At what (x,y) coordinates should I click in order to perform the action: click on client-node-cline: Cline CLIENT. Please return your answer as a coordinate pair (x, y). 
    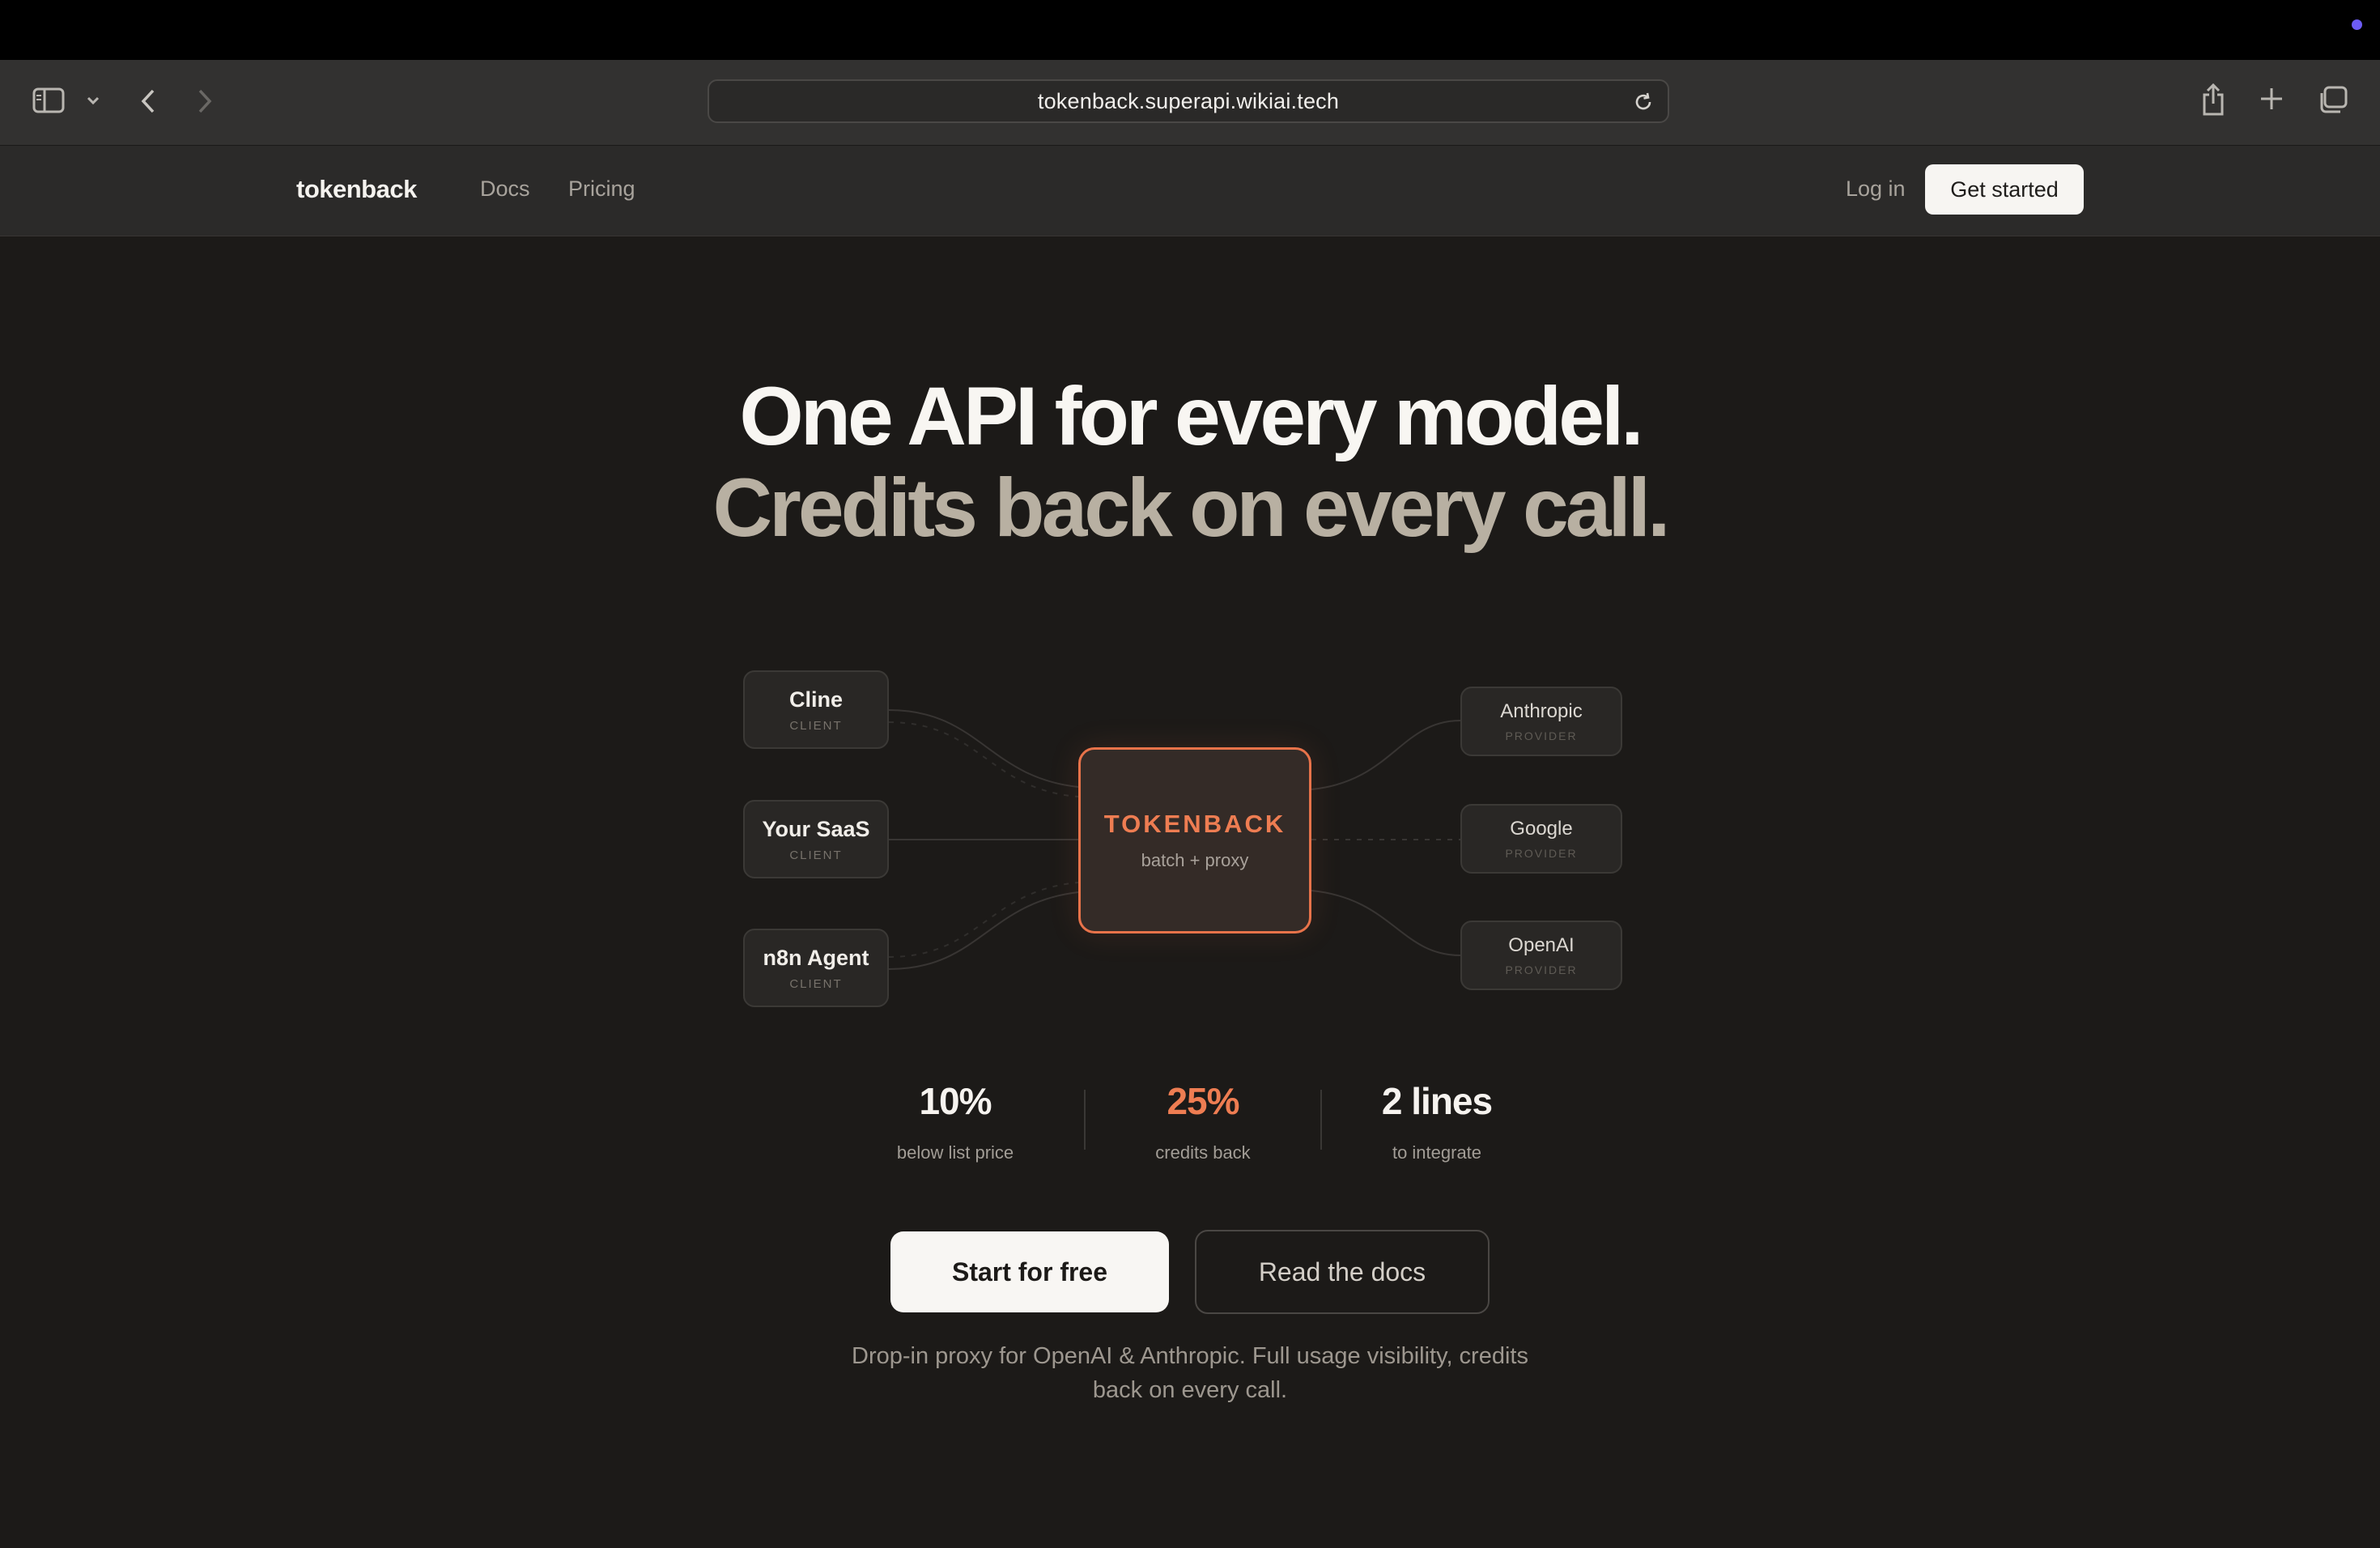
    Looking at the image, I should click on (816, 710).